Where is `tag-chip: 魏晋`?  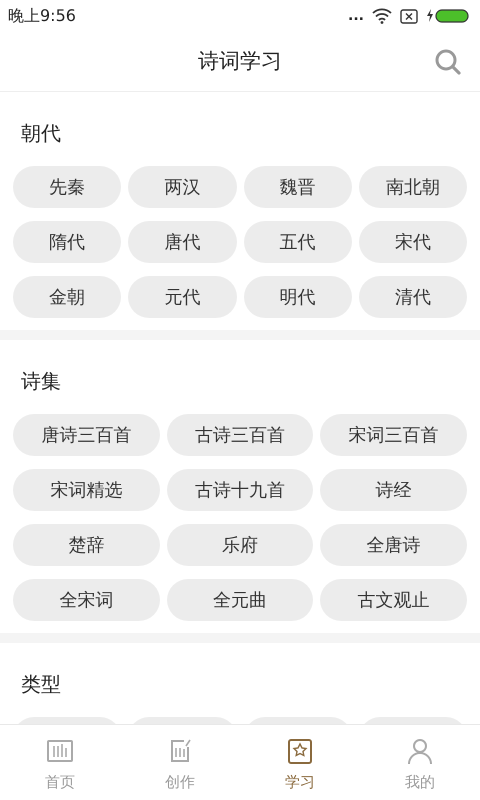 tag-chip: 魏晋 is located at coordinates (298, 187).